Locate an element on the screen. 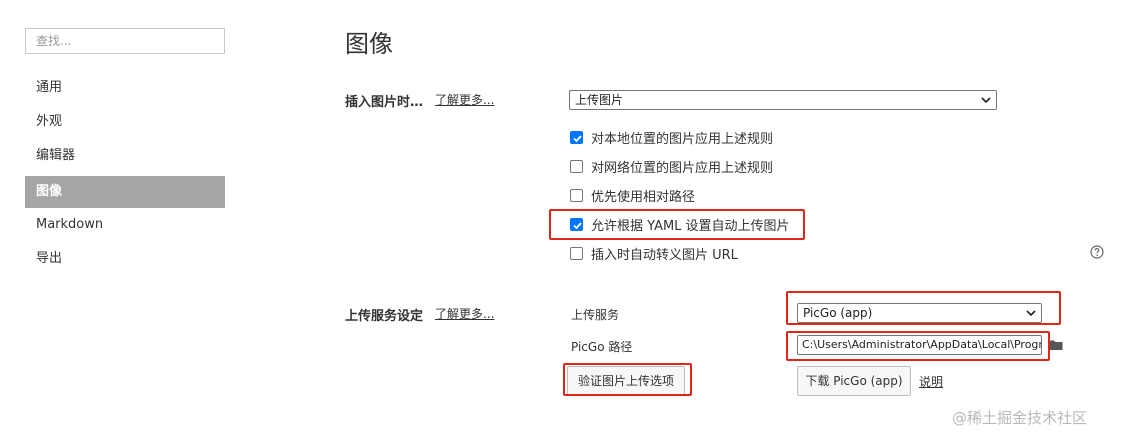 The height and width of the screenshot is (443, 1128). picgo-path-label: PicGo 路径 is located at coordinates (602, 347).